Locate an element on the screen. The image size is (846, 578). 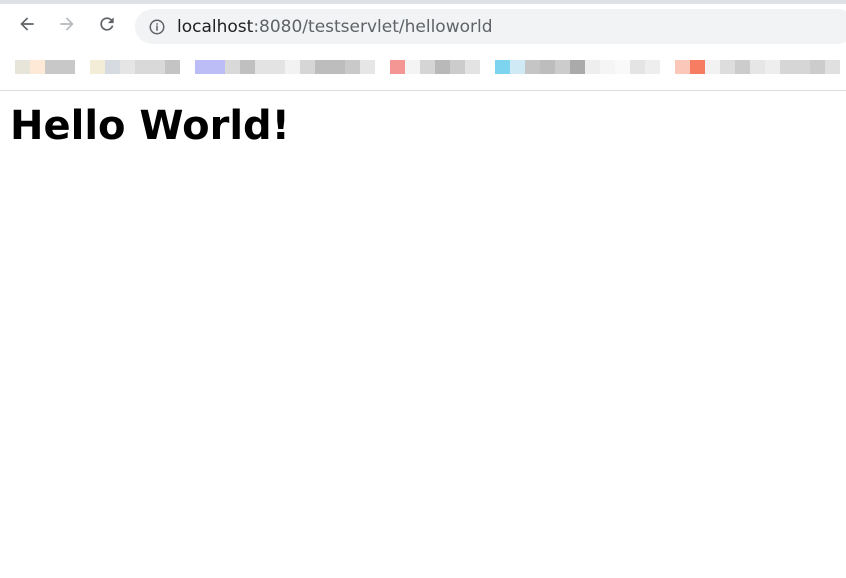
info-icon is located at coordinates (157, 27).